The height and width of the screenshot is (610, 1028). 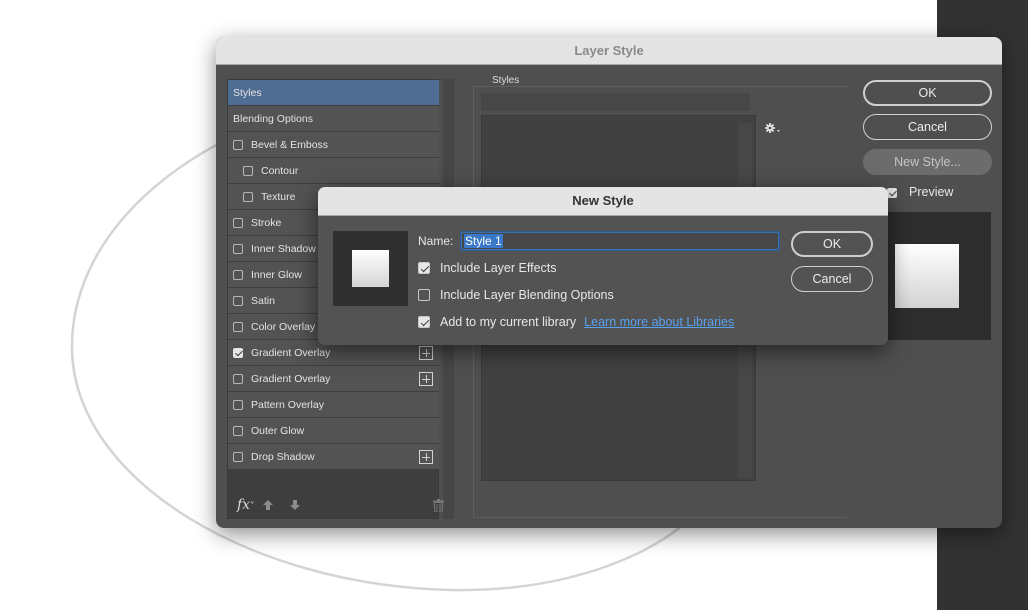 What do you see at coordinates (506, 80) in the screenshot?
I see `styles-group-label: Styles` at bounding box center [506, 80].